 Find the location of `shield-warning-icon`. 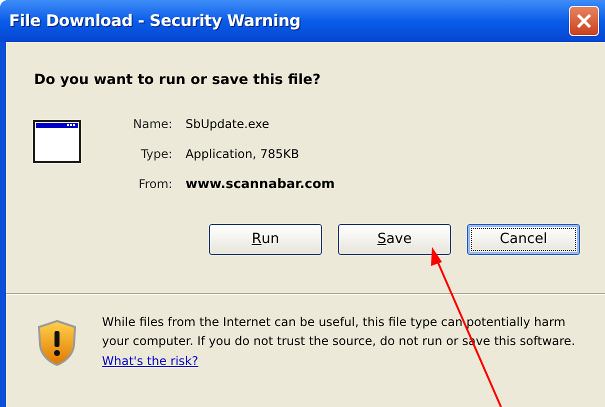

shield-warning-icon is located at coordinates (57, 342).